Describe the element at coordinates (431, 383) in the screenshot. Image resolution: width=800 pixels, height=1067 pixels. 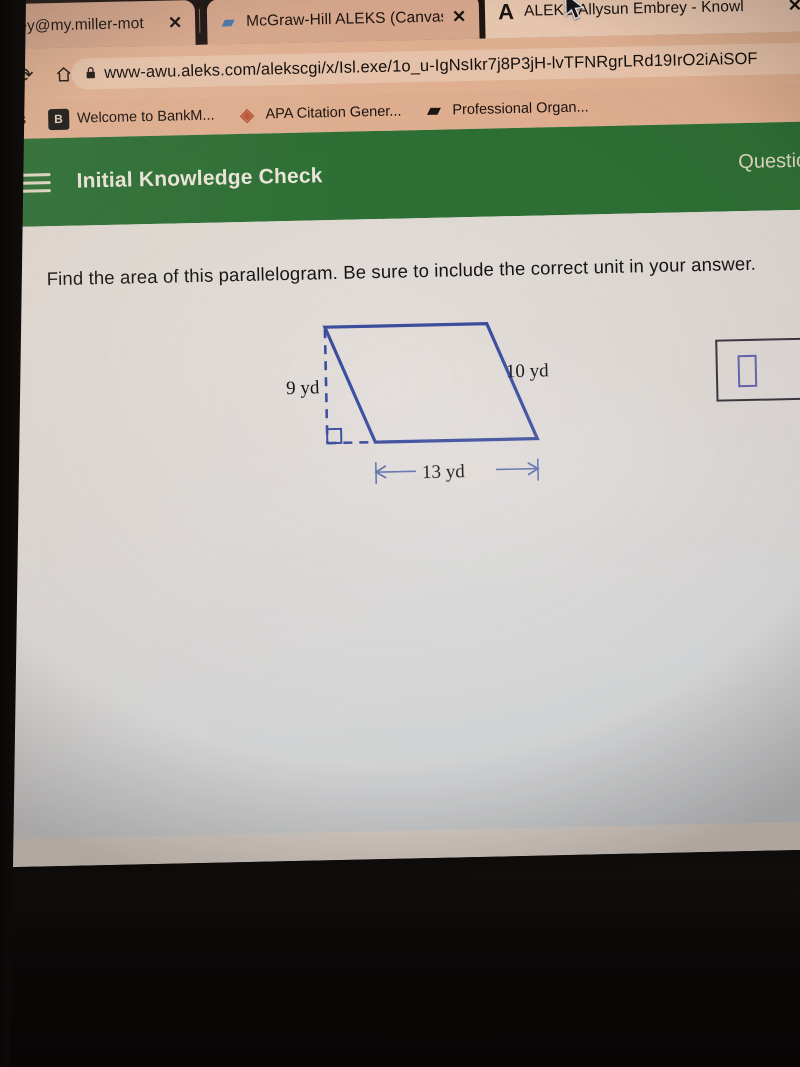
I see `parallelogram-outline` at that location.